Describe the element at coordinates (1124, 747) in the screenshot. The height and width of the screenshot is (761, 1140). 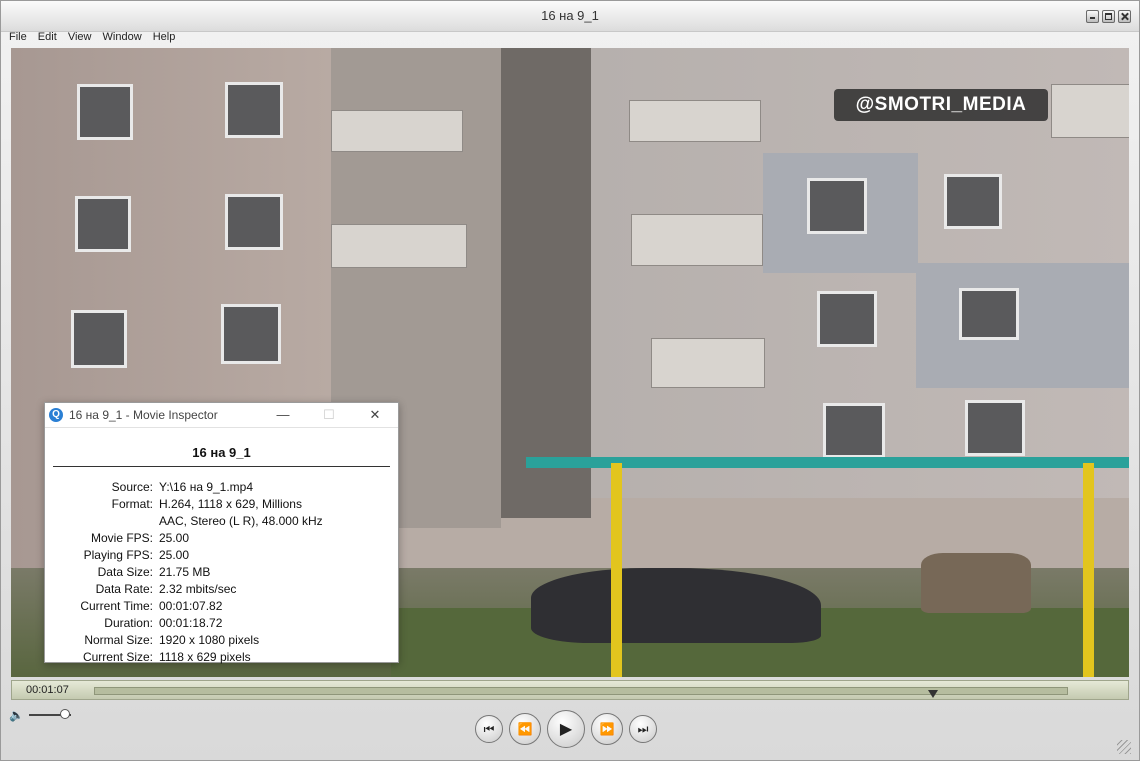
I see `resize-grip` at that location.